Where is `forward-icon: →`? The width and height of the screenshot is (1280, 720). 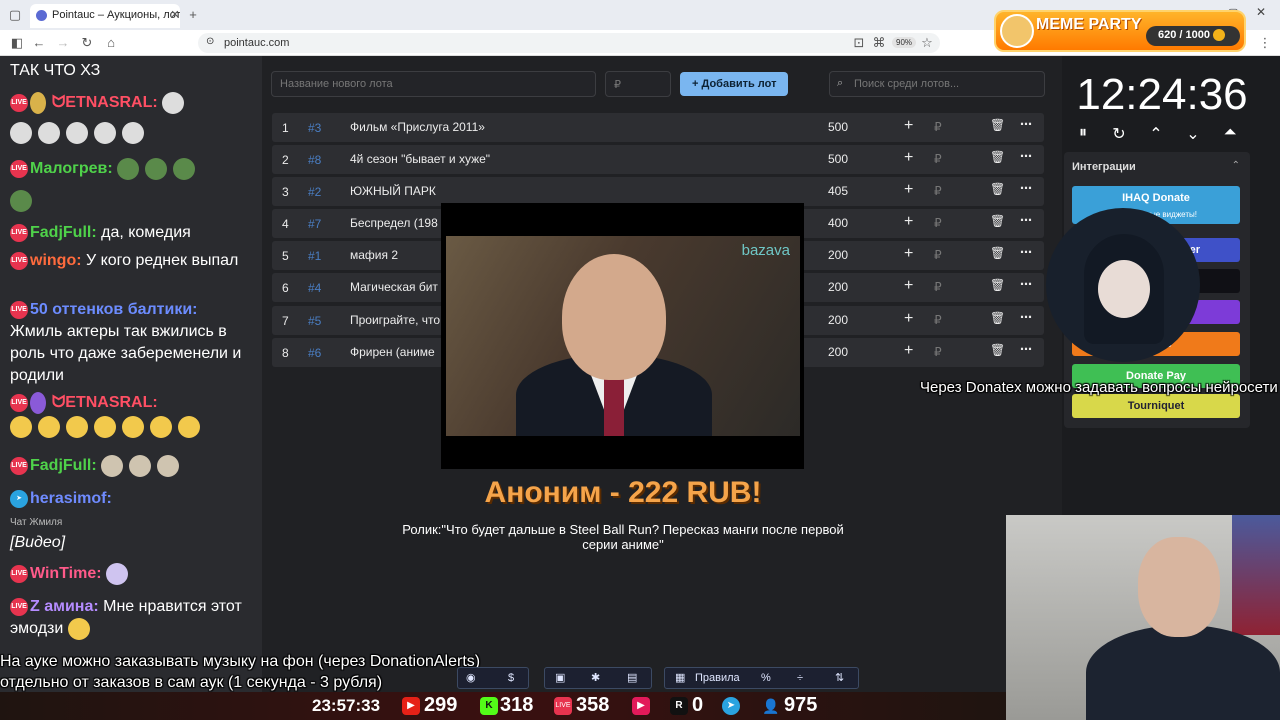
forward-icon: → is located at coordinates (63, 43).